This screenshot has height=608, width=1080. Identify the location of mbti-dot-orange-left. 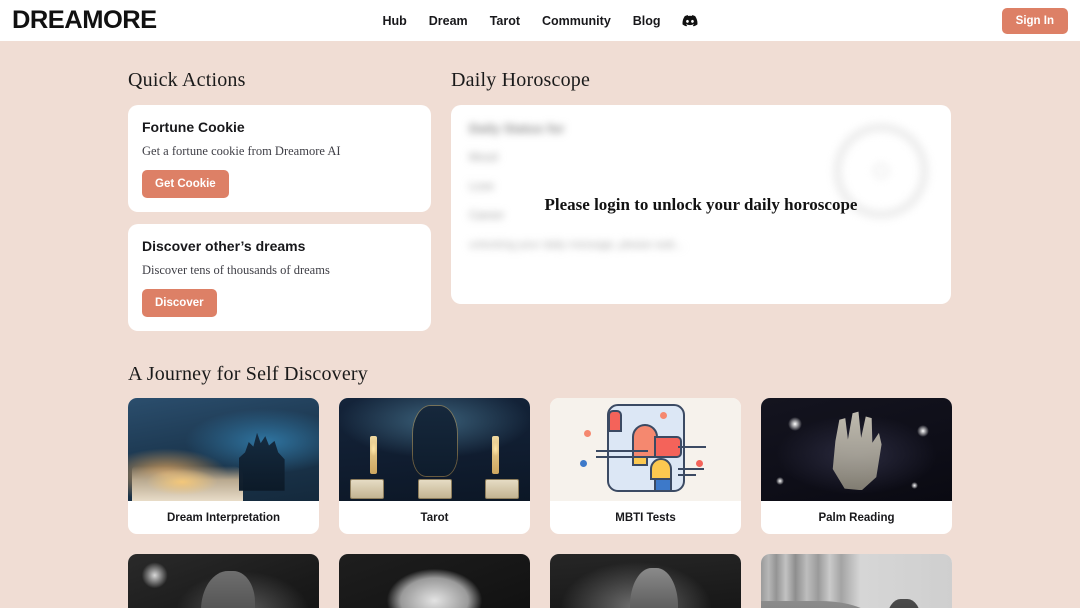
(587, 433).